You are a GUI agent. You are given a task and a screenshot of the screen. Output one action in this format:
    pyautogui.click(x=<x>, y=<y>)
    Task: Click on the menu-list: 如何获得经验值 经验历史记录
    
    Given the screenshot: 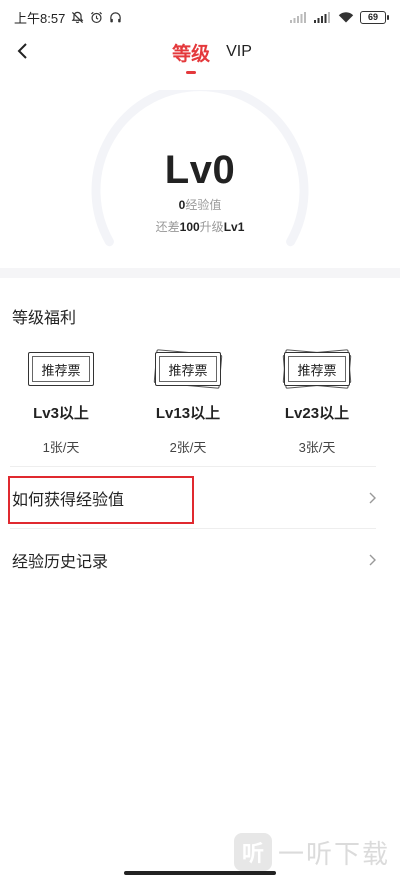 What is the action you would take?
    pyautogui.click(x=192, y=528)
    